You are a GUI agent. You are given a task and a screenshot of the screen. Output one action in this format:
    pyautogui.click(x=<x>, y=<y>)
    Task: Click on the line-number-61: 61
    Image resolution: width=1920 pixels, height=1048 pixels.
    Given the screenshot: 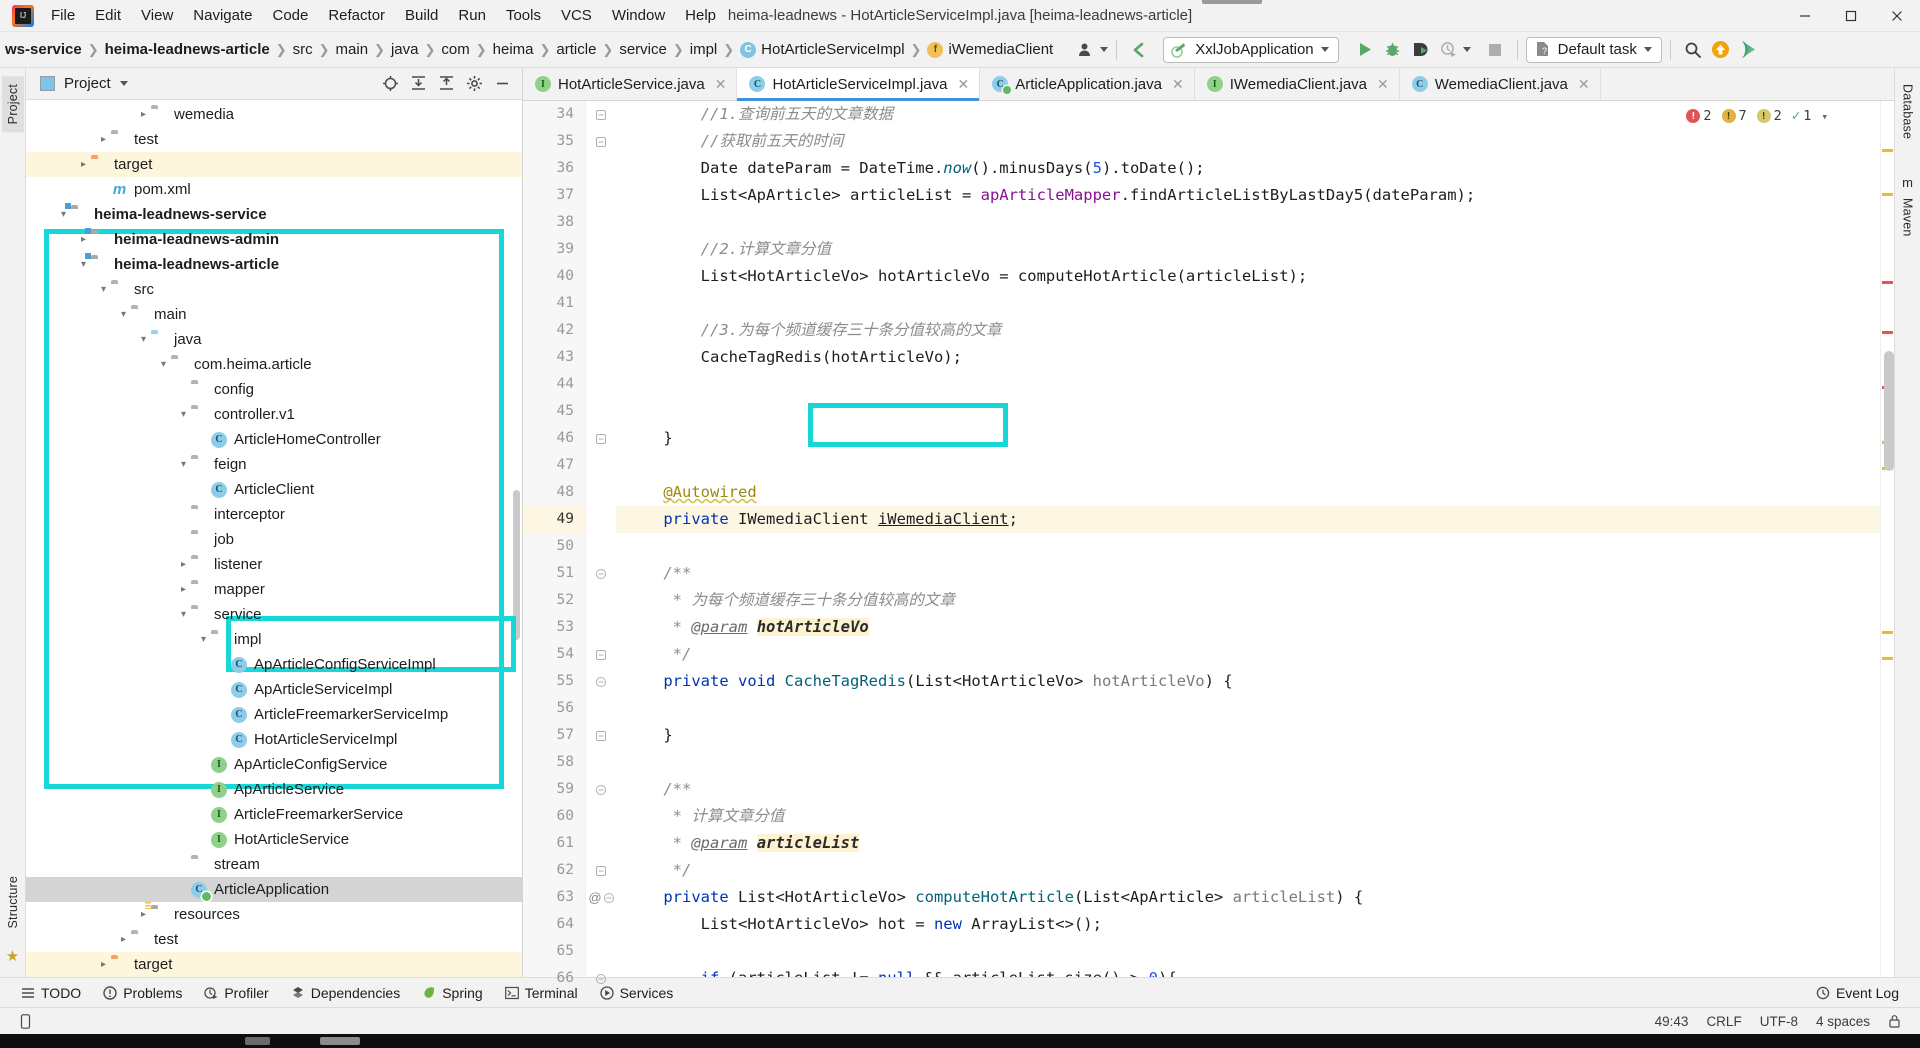 What is the action you would take?
    pyautogui.click(x=554, y=843)
    